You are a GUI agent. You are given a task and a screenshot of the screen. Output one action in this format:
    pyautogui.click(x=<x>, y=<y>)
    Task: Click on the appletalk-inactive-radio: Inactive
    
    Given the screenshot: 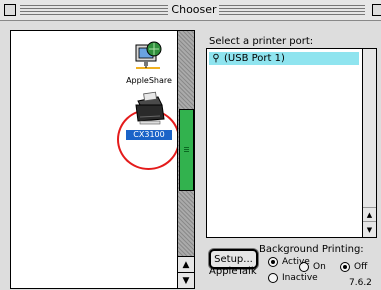 What is the action you would take?
    pyautogui.click(x=293, y=278)
    